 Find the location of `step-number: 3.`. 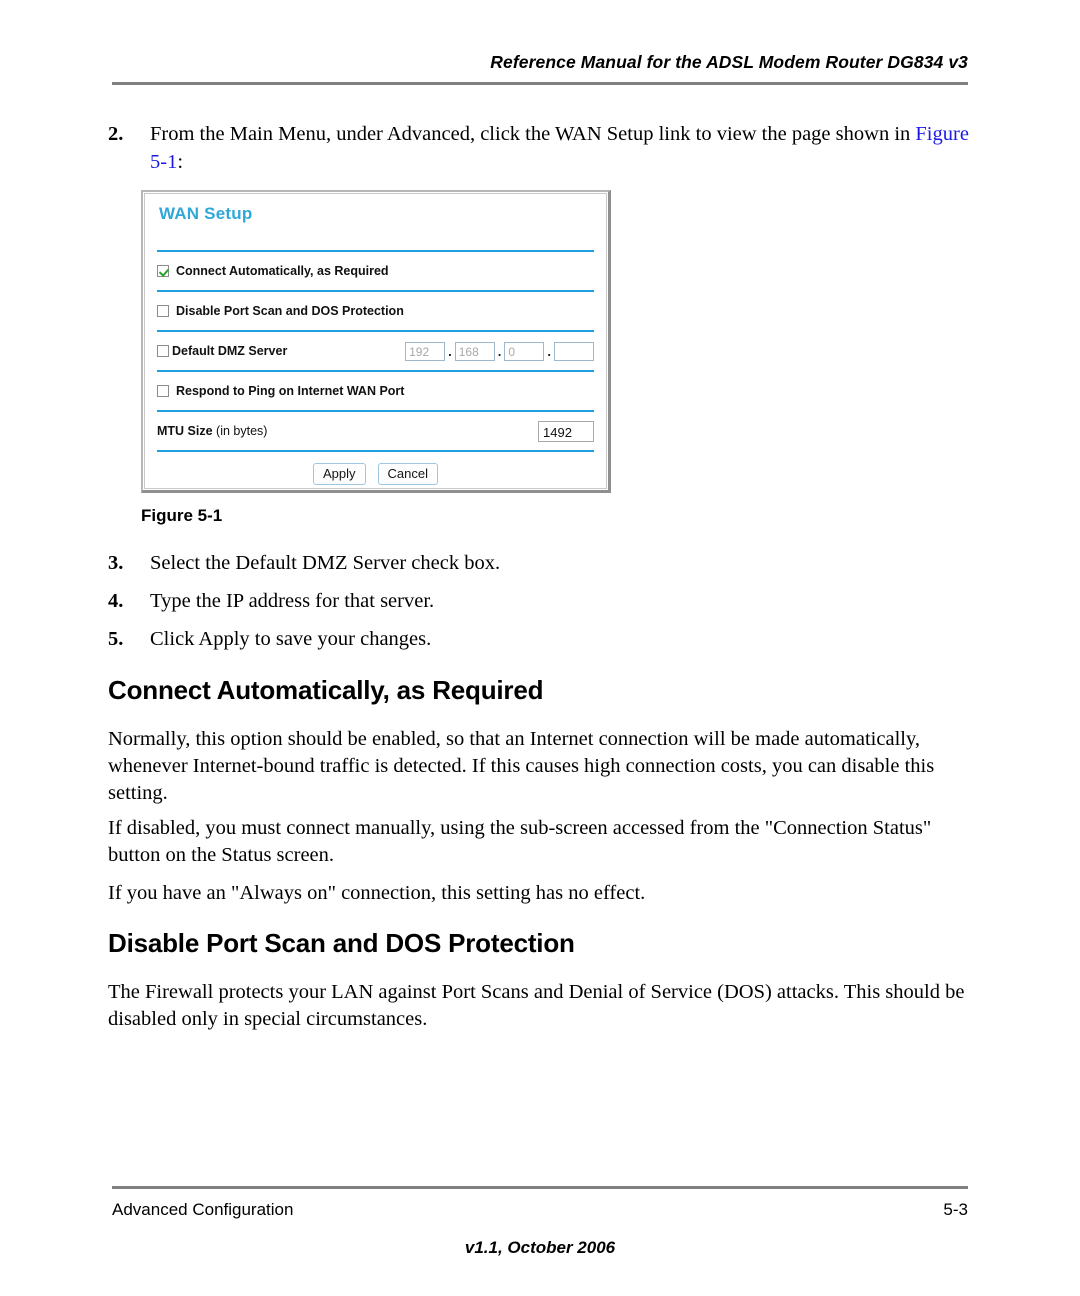

step-number: 3. is located at coordinates (116, 563).